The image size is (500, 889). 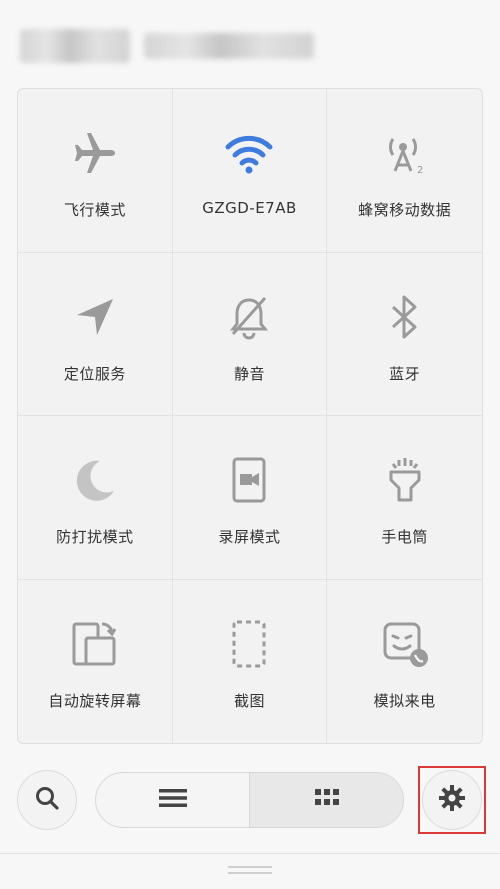 I want to click on tile-wifi: GZGD-E7AB, so click(x=250, y=171).